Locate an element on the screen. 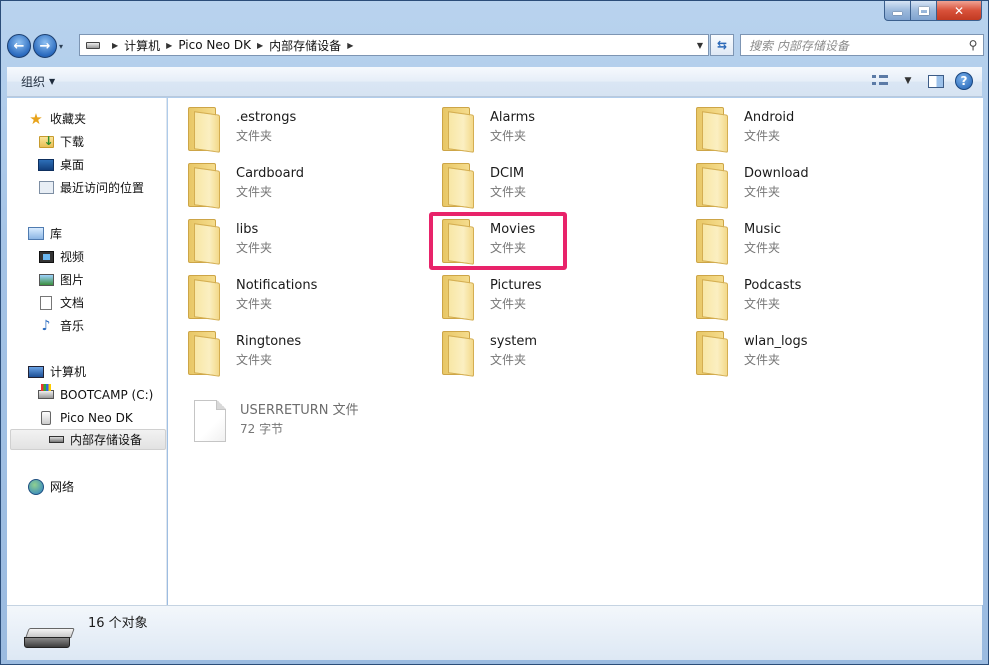  folder-name: Podcasts is located at coordinates (773, 285).